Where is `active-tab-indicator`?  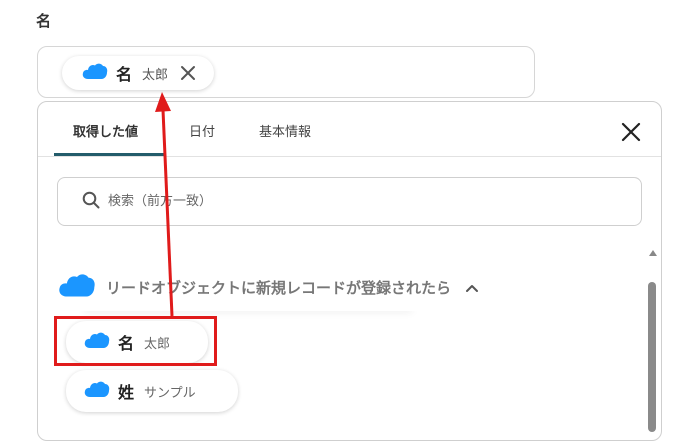 active-tab-indicator is located at coordinates (109, 154).